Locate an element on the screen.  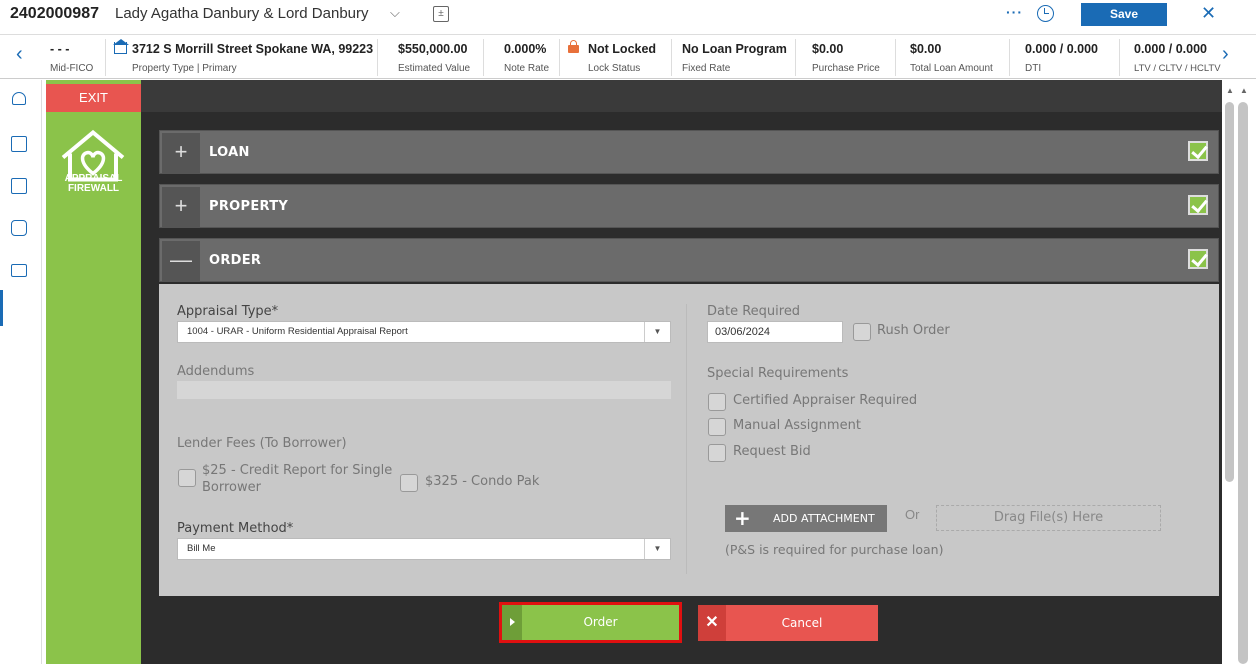
contact-card-icon: ± is located at coordinates (441, 14).